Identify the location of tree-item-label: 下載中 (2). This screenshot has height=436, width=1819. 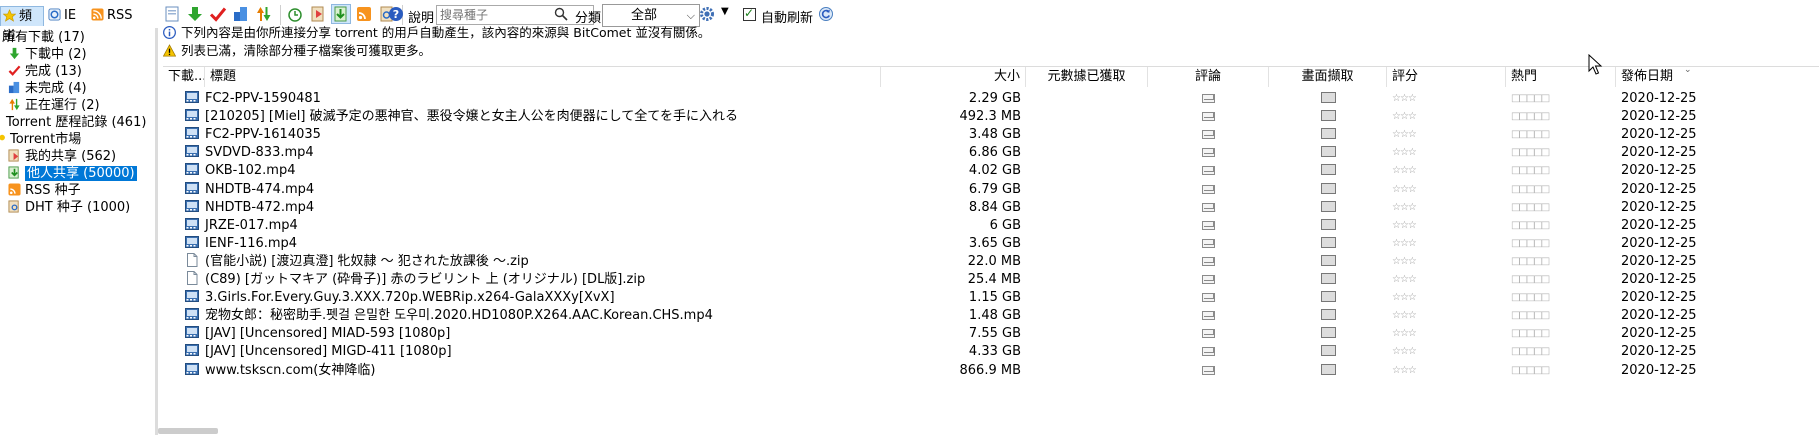
(56, 54).